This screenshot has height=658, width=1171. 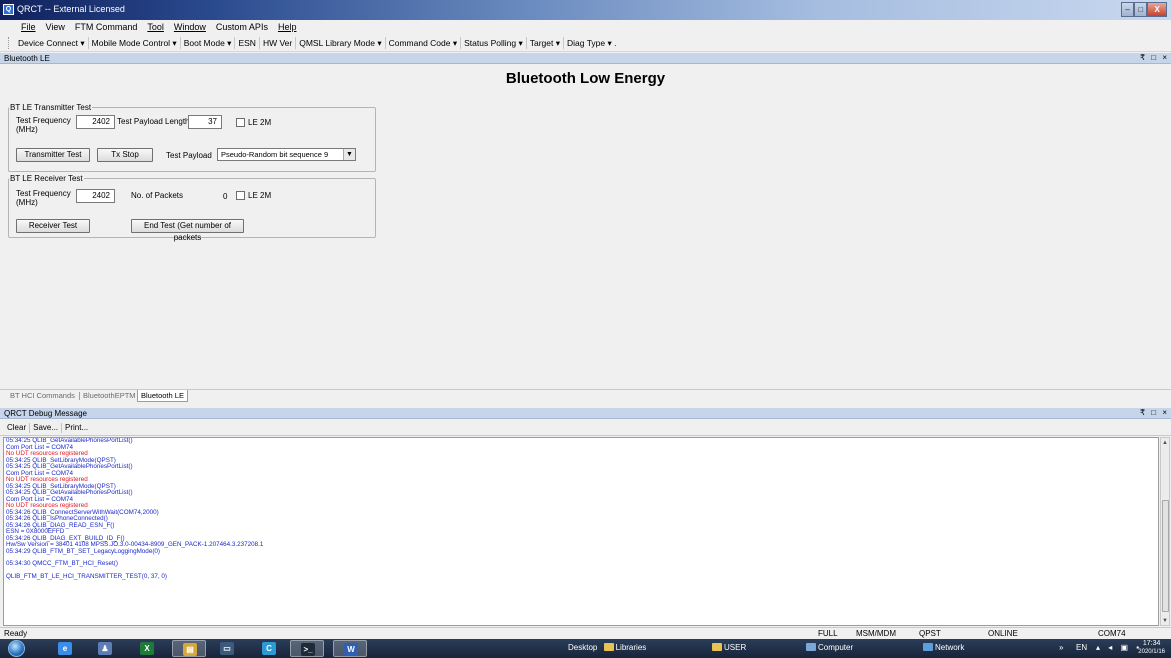 What do you see at coordinates (287, 27) in the screenshot?
I see `menu-item-help: Help` at bounding box center [287, 27].